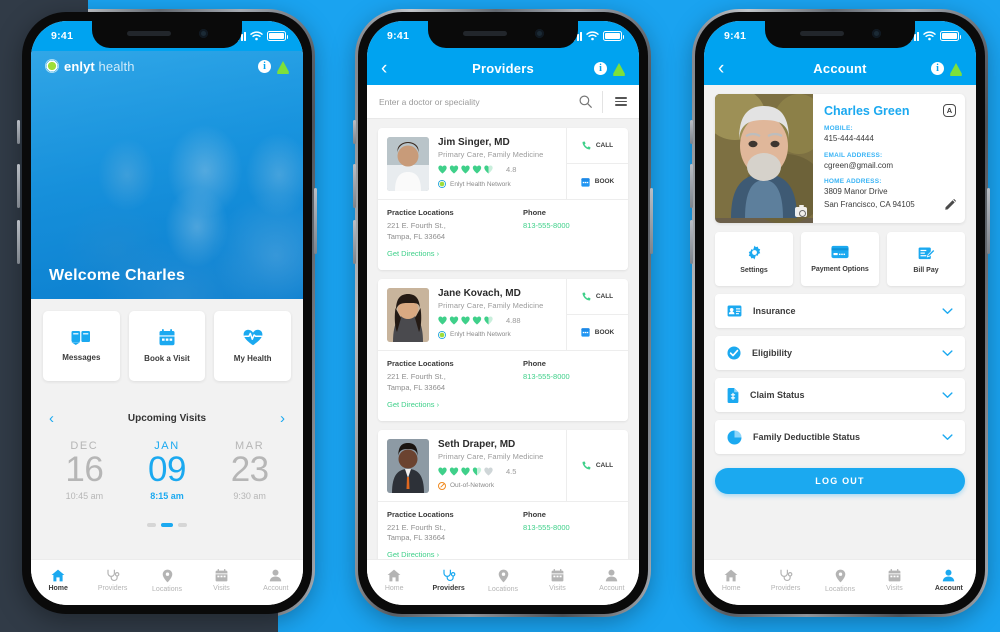  What do you see at coordinates (282, 418) in the screenshot?
I see `next-arrow-button: ›` at bounding box center [282, 418].